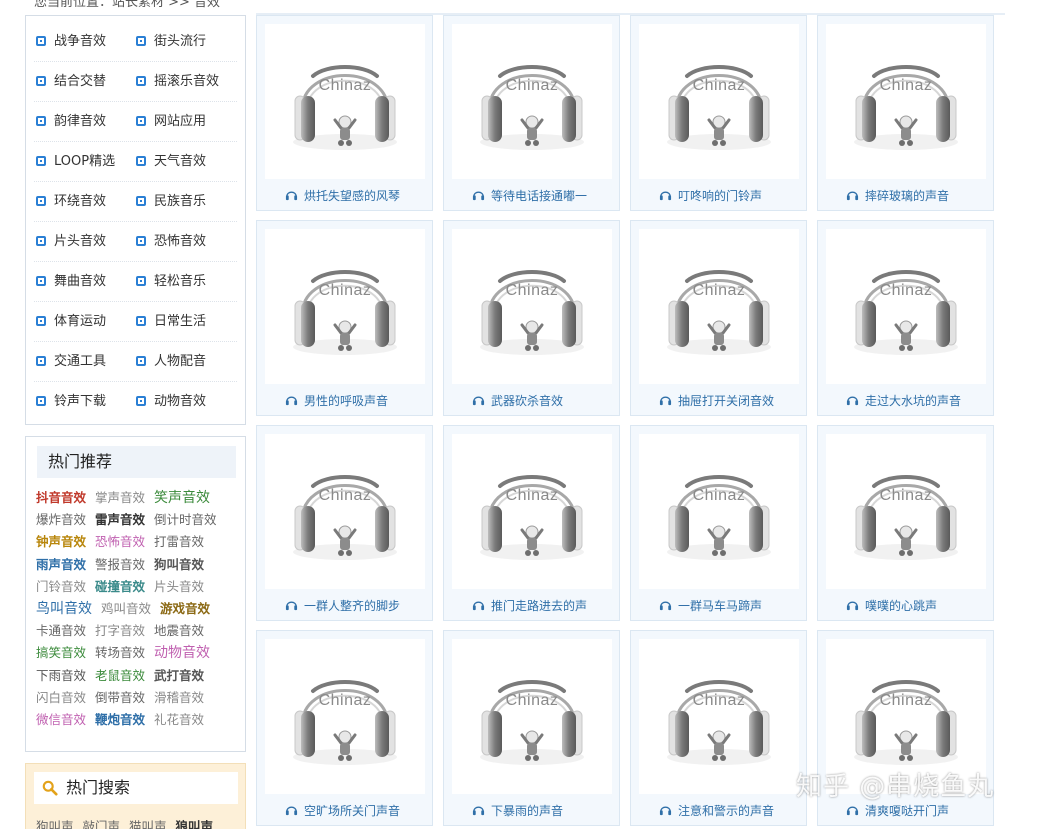 The width and height of the screenshot is (1047, 829). I want to click on sound-card: Chinaz 空旷场所关门声音, so click(344, 728).